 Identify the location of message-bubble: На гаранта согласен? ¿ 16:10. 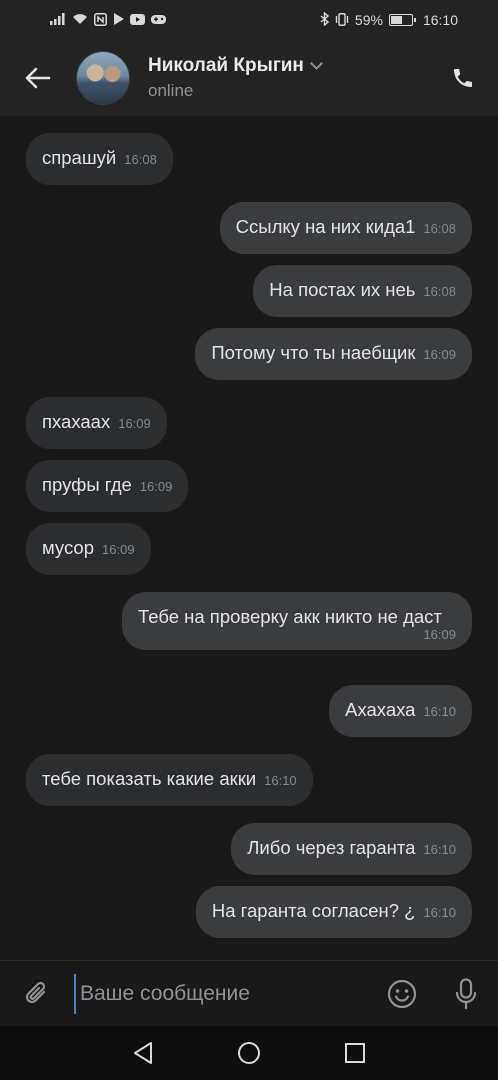
(333, 912).